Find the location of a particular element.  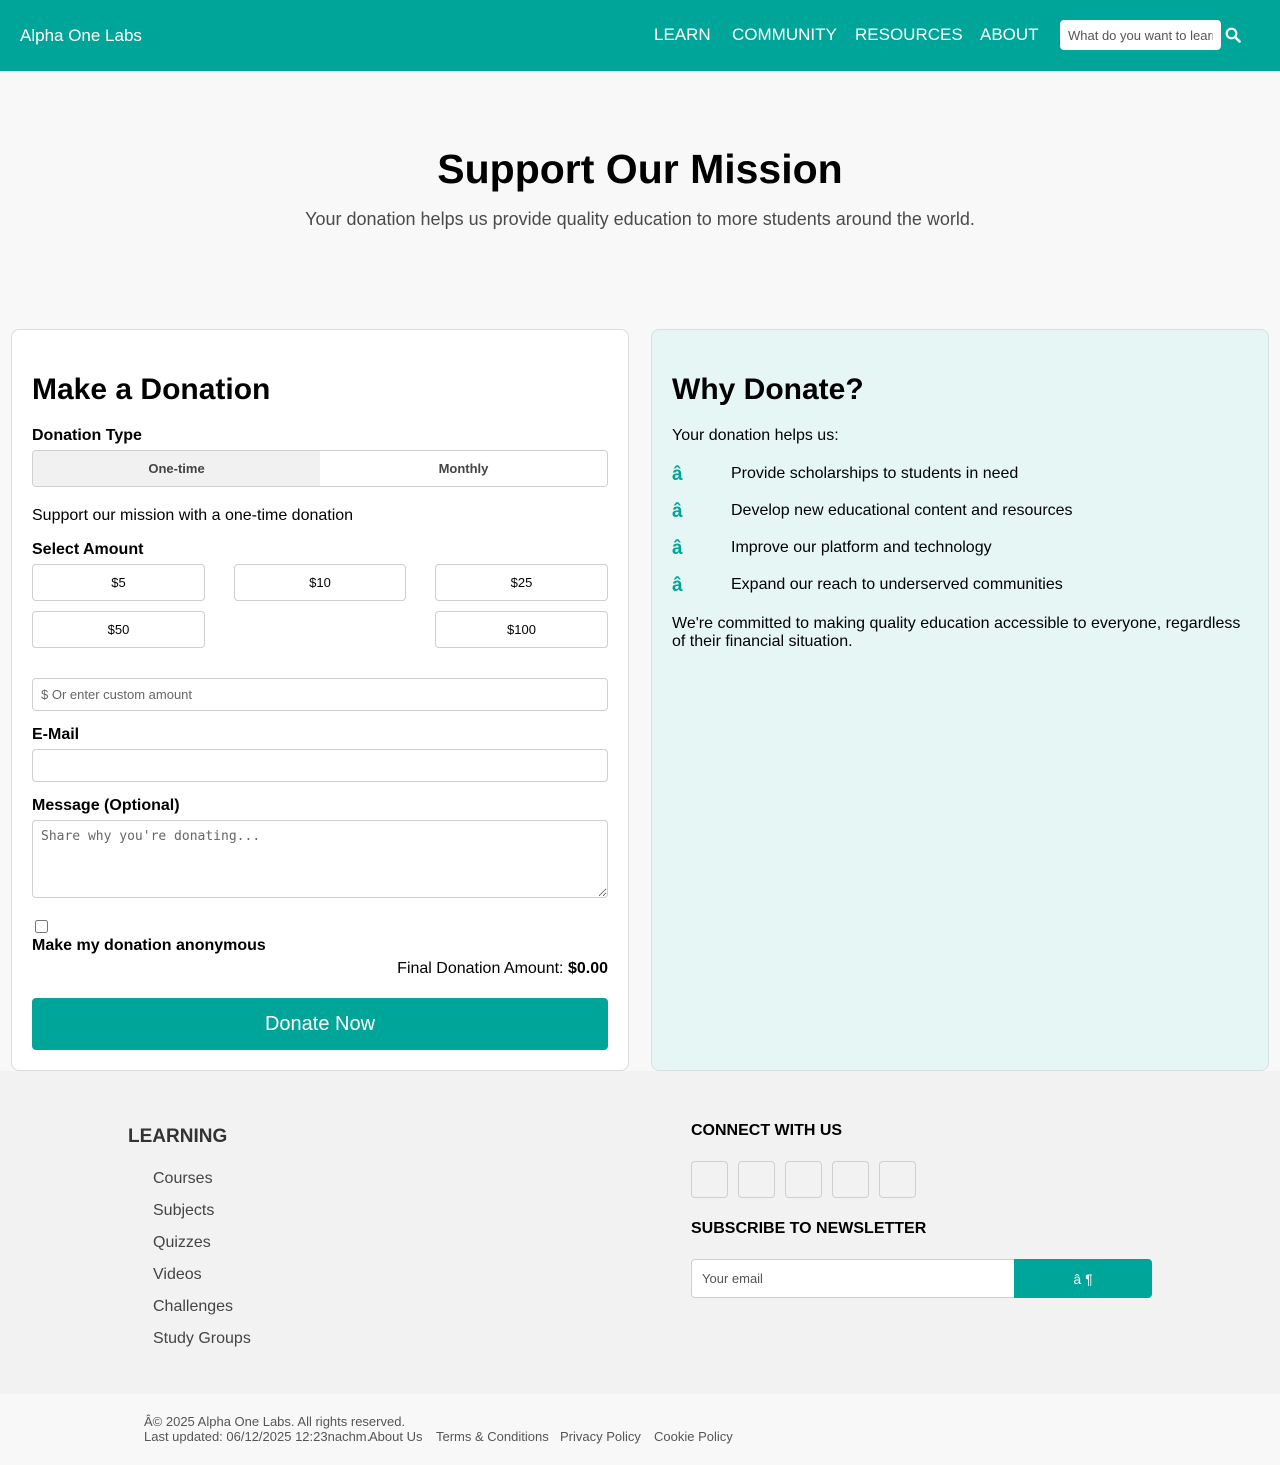

footer-link-videos: Videos is located at coordinates (177, 1275).